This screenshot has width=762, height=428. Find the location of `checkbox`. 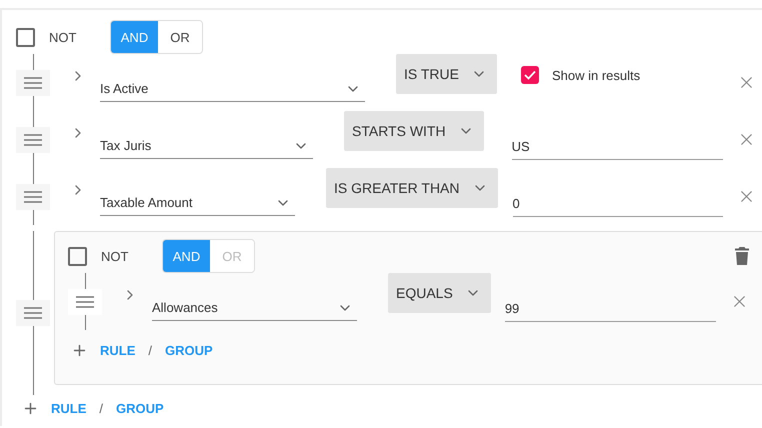

checkbox is located at coordinates (529, 75).